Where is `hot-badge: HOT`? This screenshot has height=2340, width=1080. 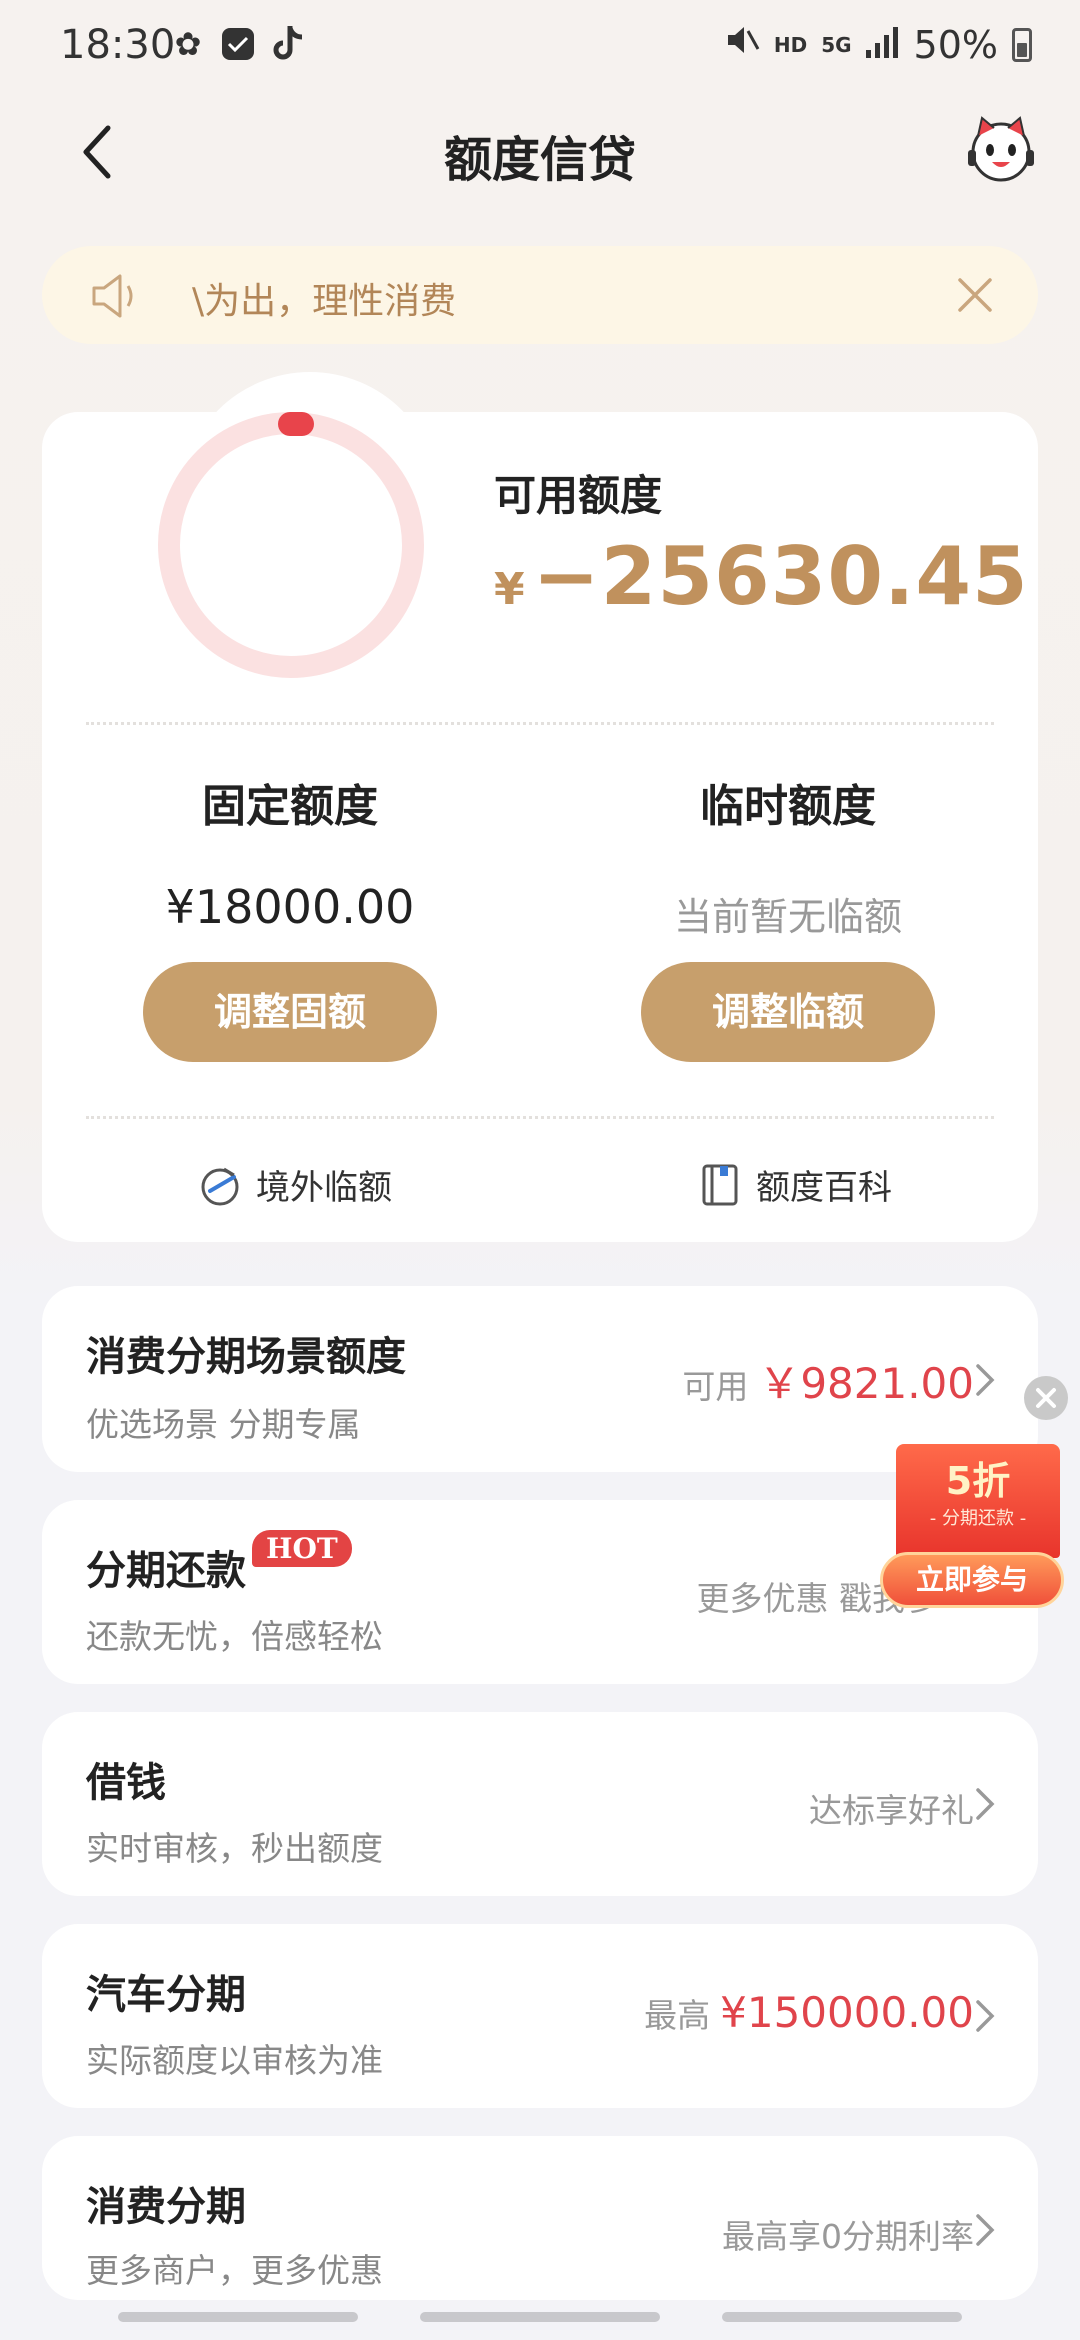
hot-badge: HOT is located at coordinates (302, 1548).